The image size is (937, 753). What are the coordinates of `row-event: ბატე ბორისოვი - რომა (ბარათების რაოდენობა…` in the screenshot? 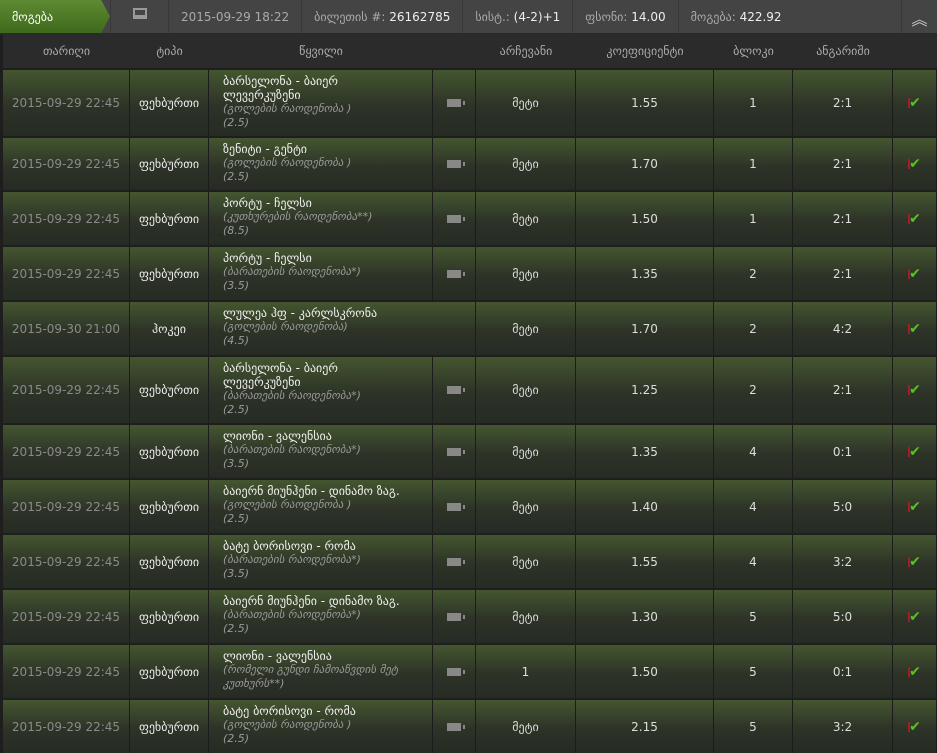 It's located at (321, 561).